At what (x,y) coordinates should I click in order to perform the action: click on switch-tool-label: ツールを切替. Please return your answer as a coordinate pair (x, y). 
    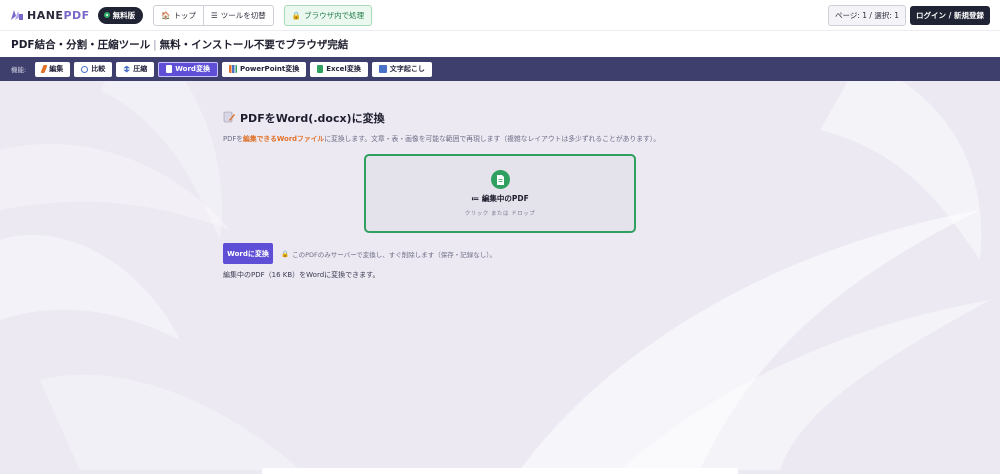
    Looking at the image, I should click on (243, 15).